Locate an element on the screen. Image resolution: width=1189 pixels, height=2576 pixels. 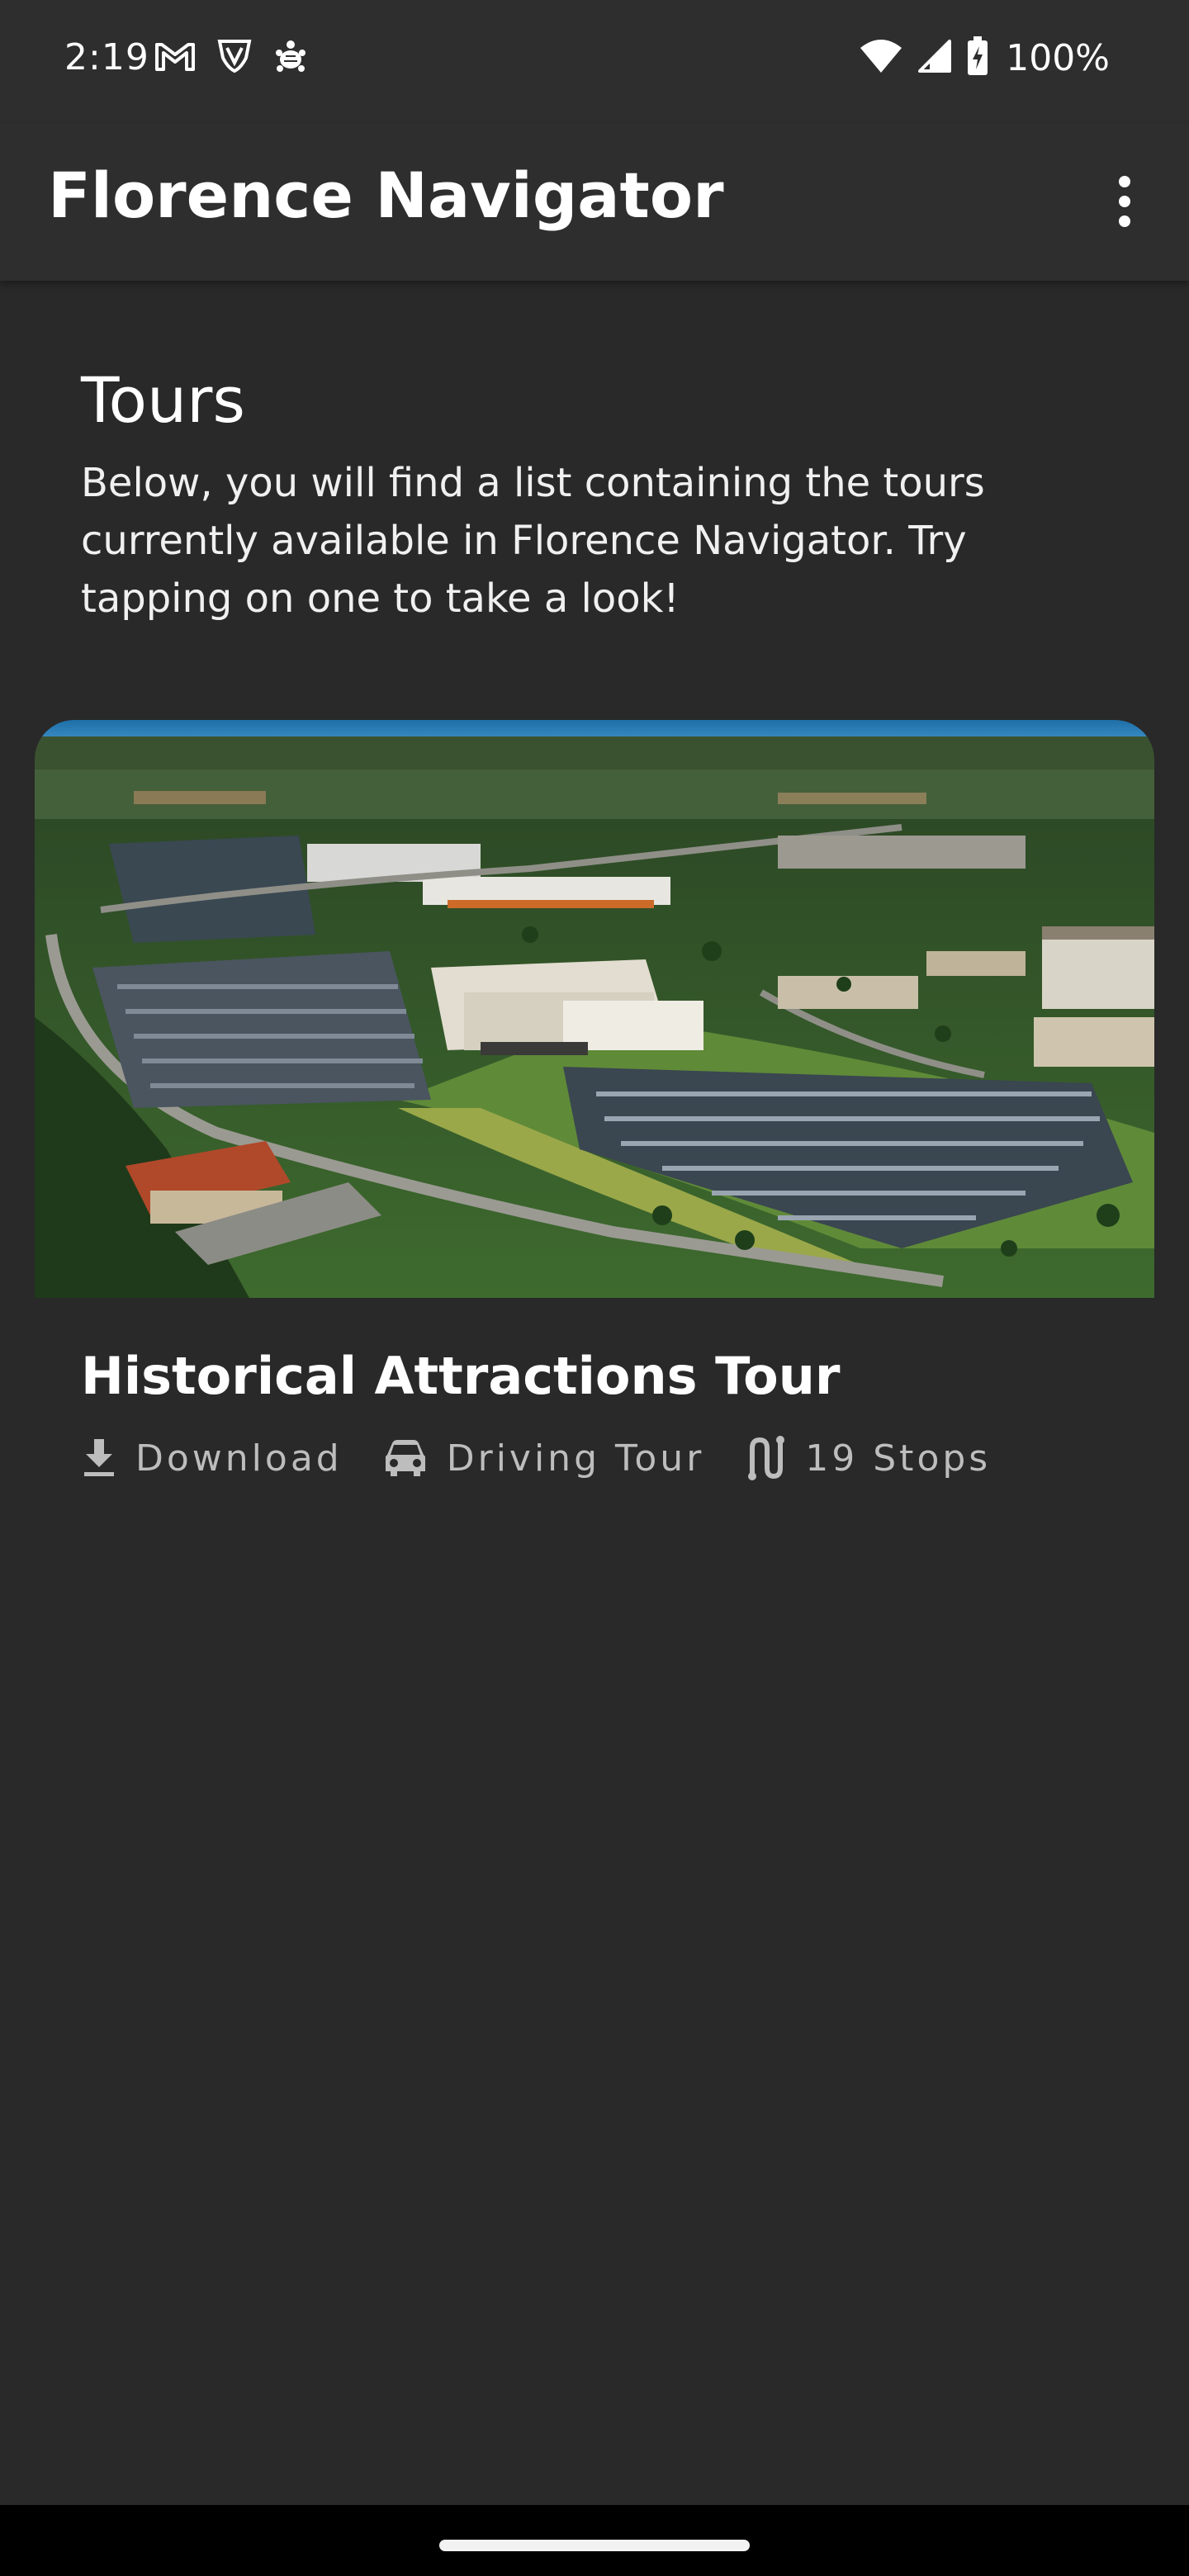
wifi-icon is located at coordinates (881, 58).